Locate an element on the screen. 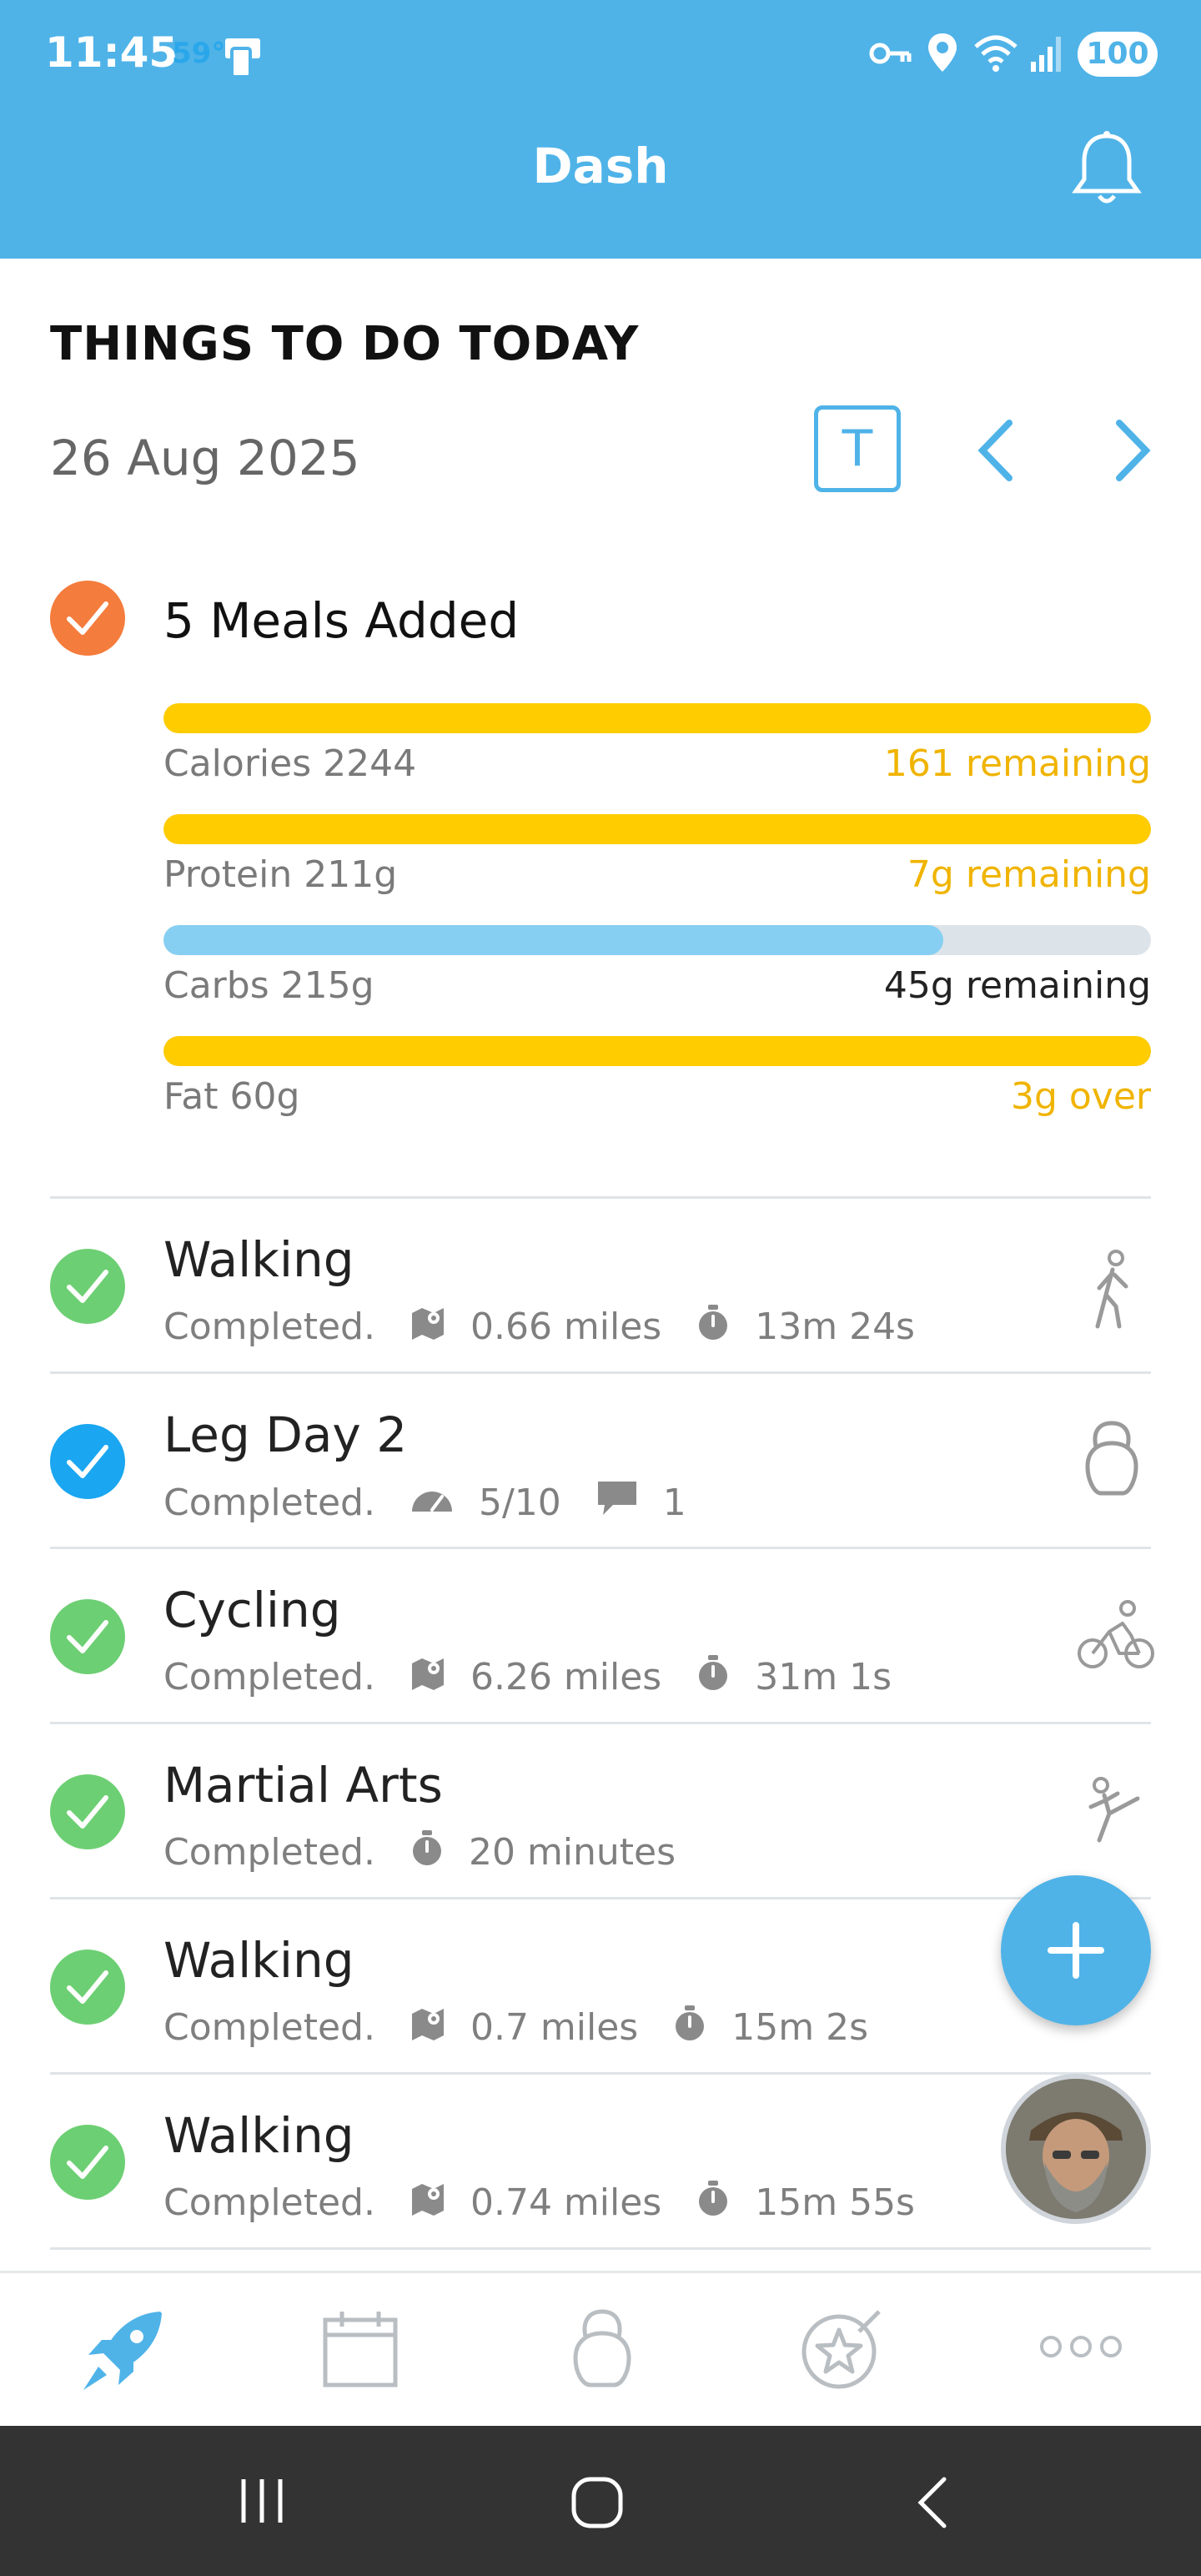 The height and width of the screenshot is (2576, 1201). calories-progress-fill is located at coordinates (657, 718).